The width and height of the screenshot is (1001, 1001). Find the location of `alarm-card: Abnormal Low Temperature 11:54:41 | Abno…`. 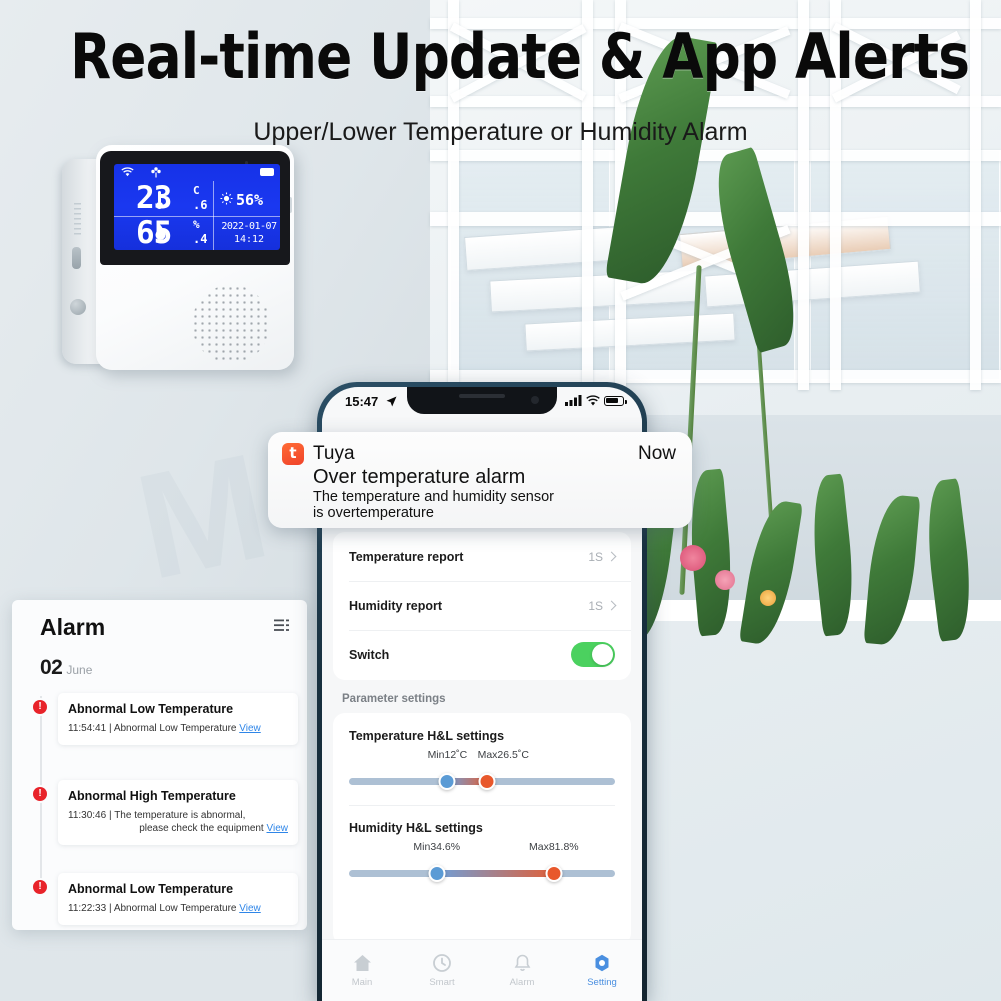

alarm-card: Abnormal Low Temperature 11:54:41 | Abno… is located at coordinates (178, 719).